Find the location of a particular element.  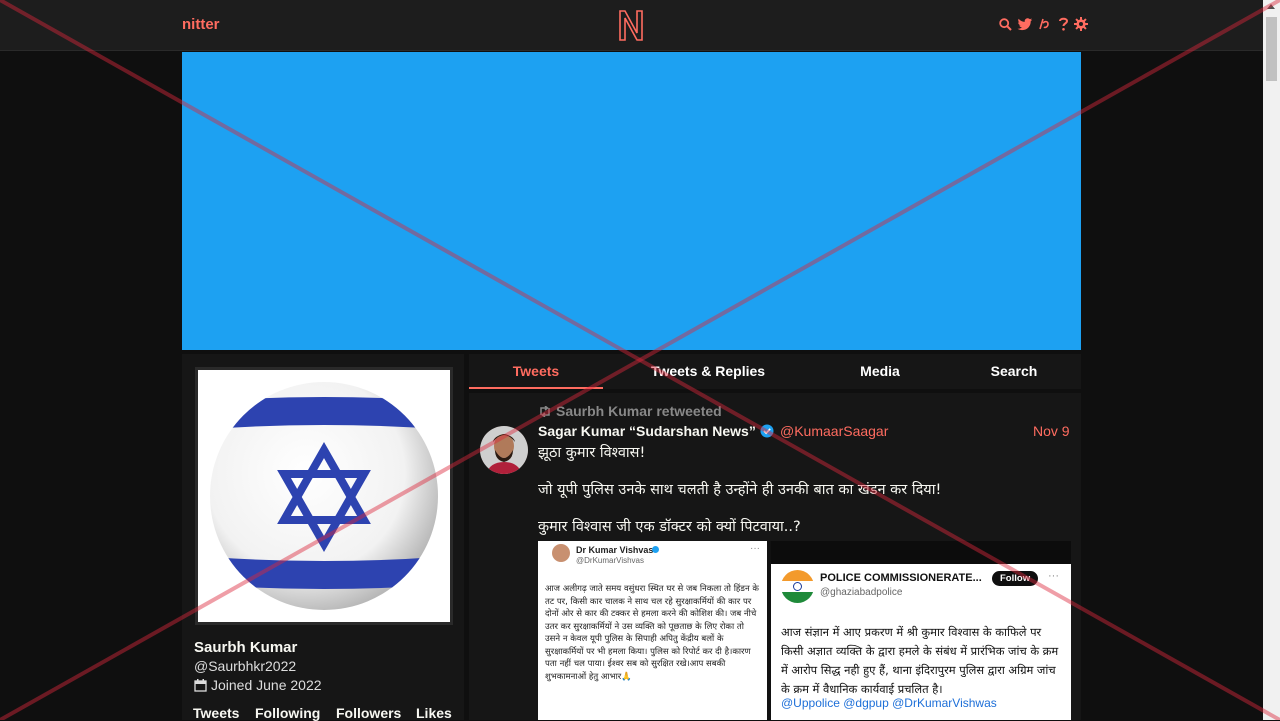

retweet-icon is located at coordinates (545, 411).